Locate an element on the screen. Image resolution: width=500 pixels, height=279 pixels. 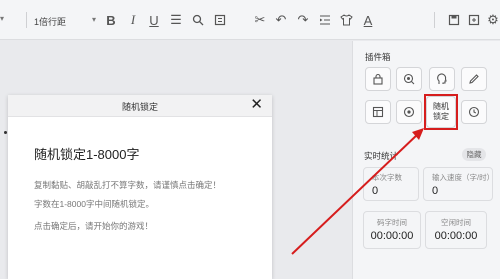
redo-icon: ↷ is located at coordinates (303, 20).